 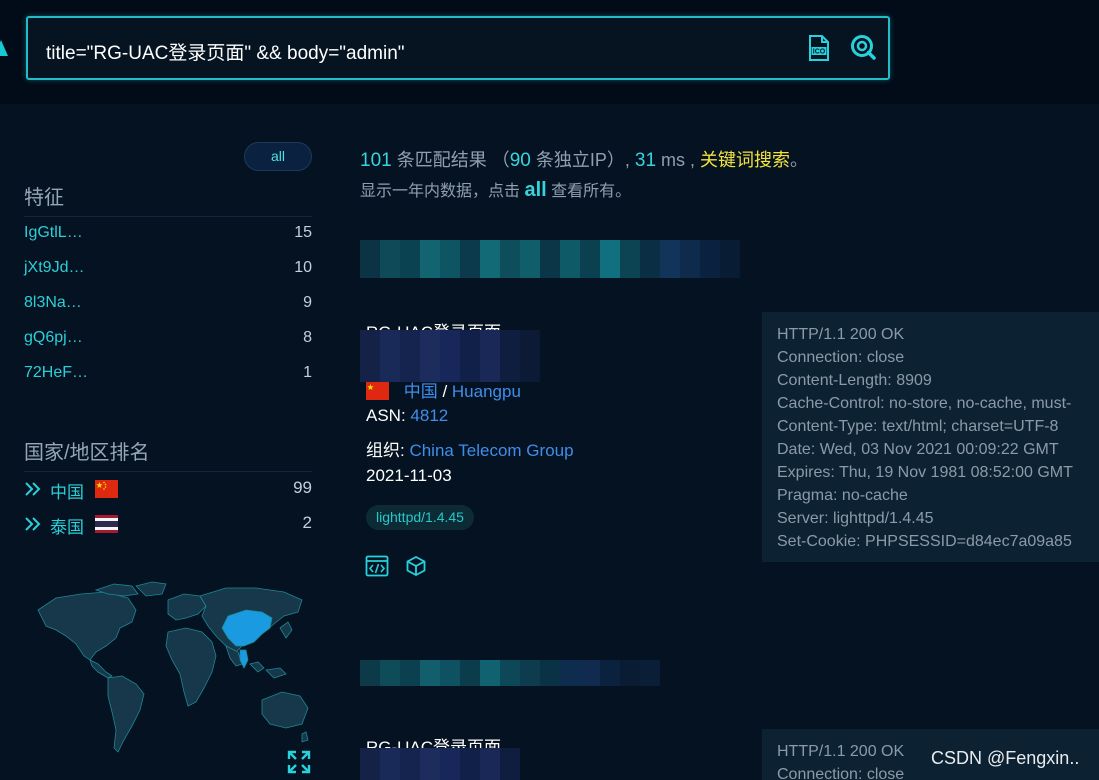 What do you see at coordinates (842, 495) in the screenshot?
I see `header-line: Pragma: no-cache` at bounding box center [842, 495].